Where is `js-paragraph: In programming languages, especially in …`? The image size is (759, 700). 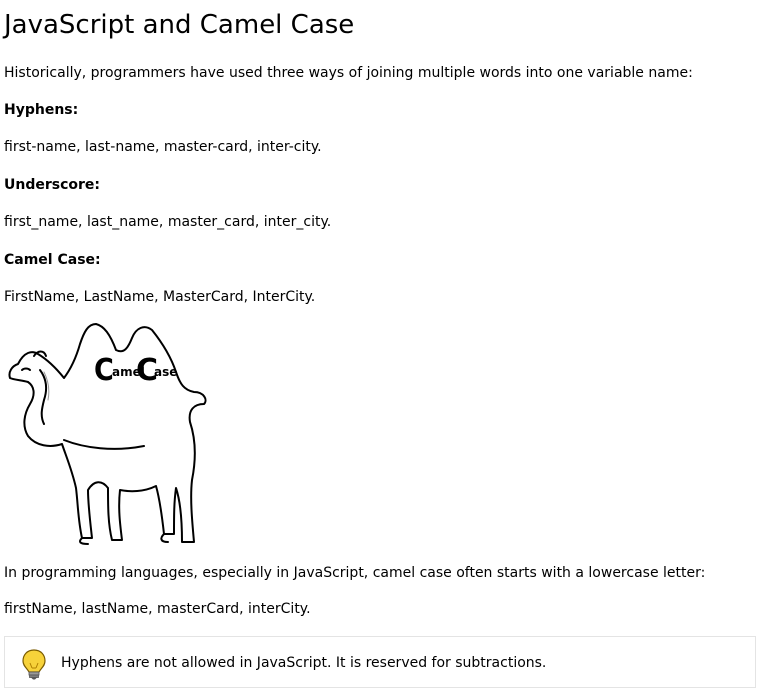 js-paragraph: In programming languages, especially in … is located at coordinates (355, 573).